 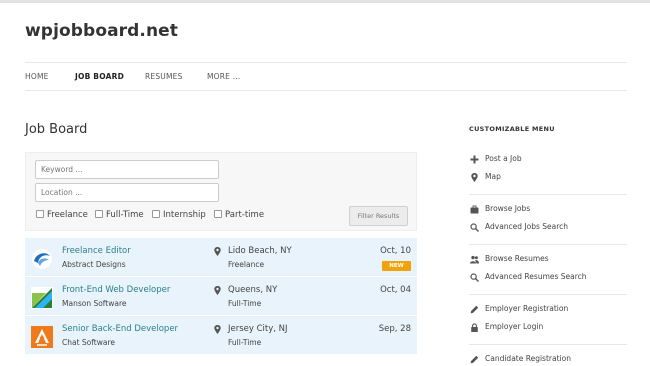 I want to click on checkbox-freelance: Freelance, so click(x=62, y=216).